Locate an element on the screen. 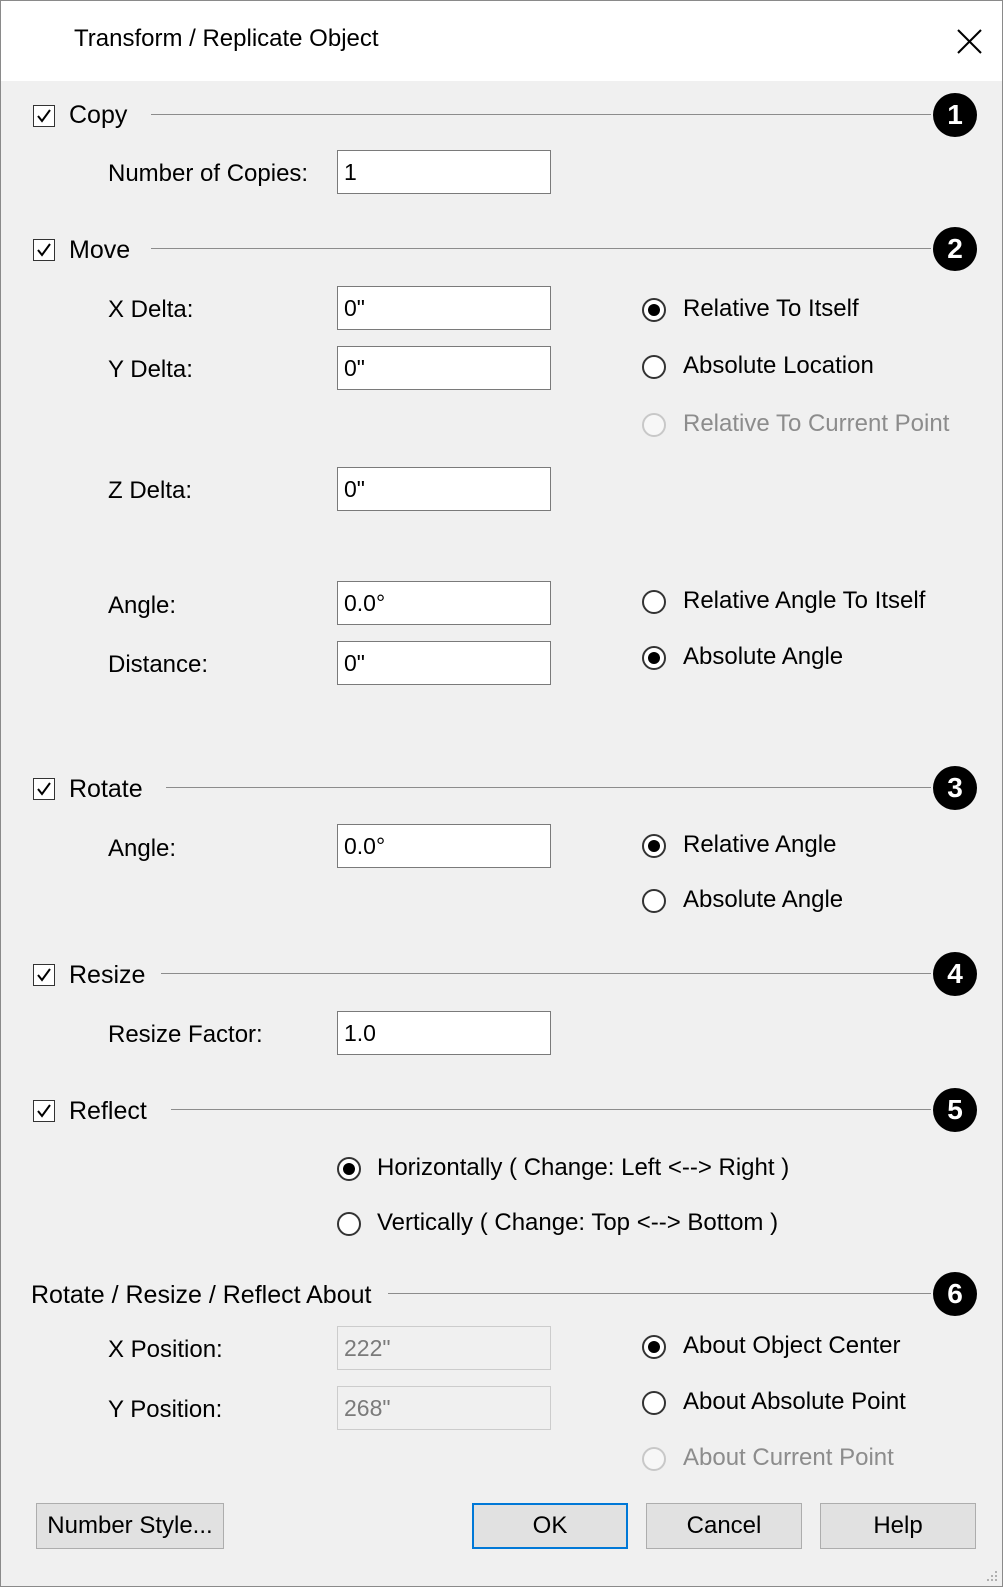 Image resolution: width=1003 pixels, height=1587 pixels. relative-angle-label: Relative Angle is located at coordinates (759, 845).